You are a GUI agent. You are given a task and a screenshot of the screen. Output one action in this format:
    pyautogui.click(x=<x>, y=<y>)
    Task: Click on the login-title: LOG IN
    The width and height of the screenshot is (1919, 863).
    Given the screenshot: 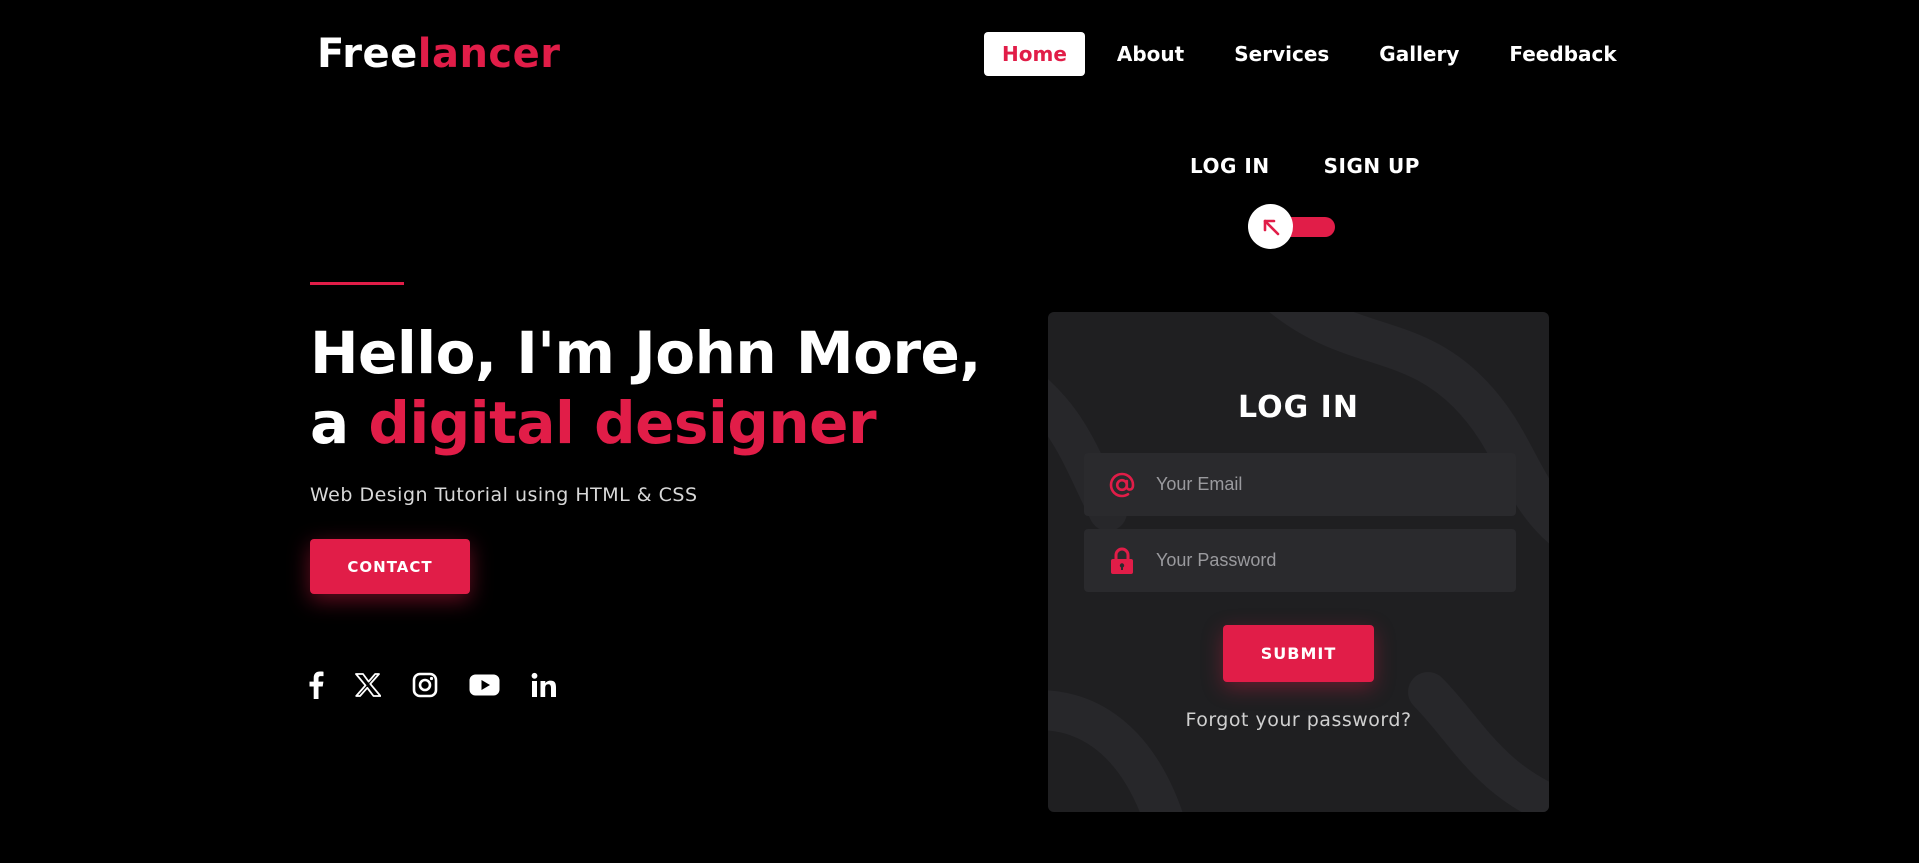 What is the action you would take?
    pyautogui.click(x=1298, y=407)
    